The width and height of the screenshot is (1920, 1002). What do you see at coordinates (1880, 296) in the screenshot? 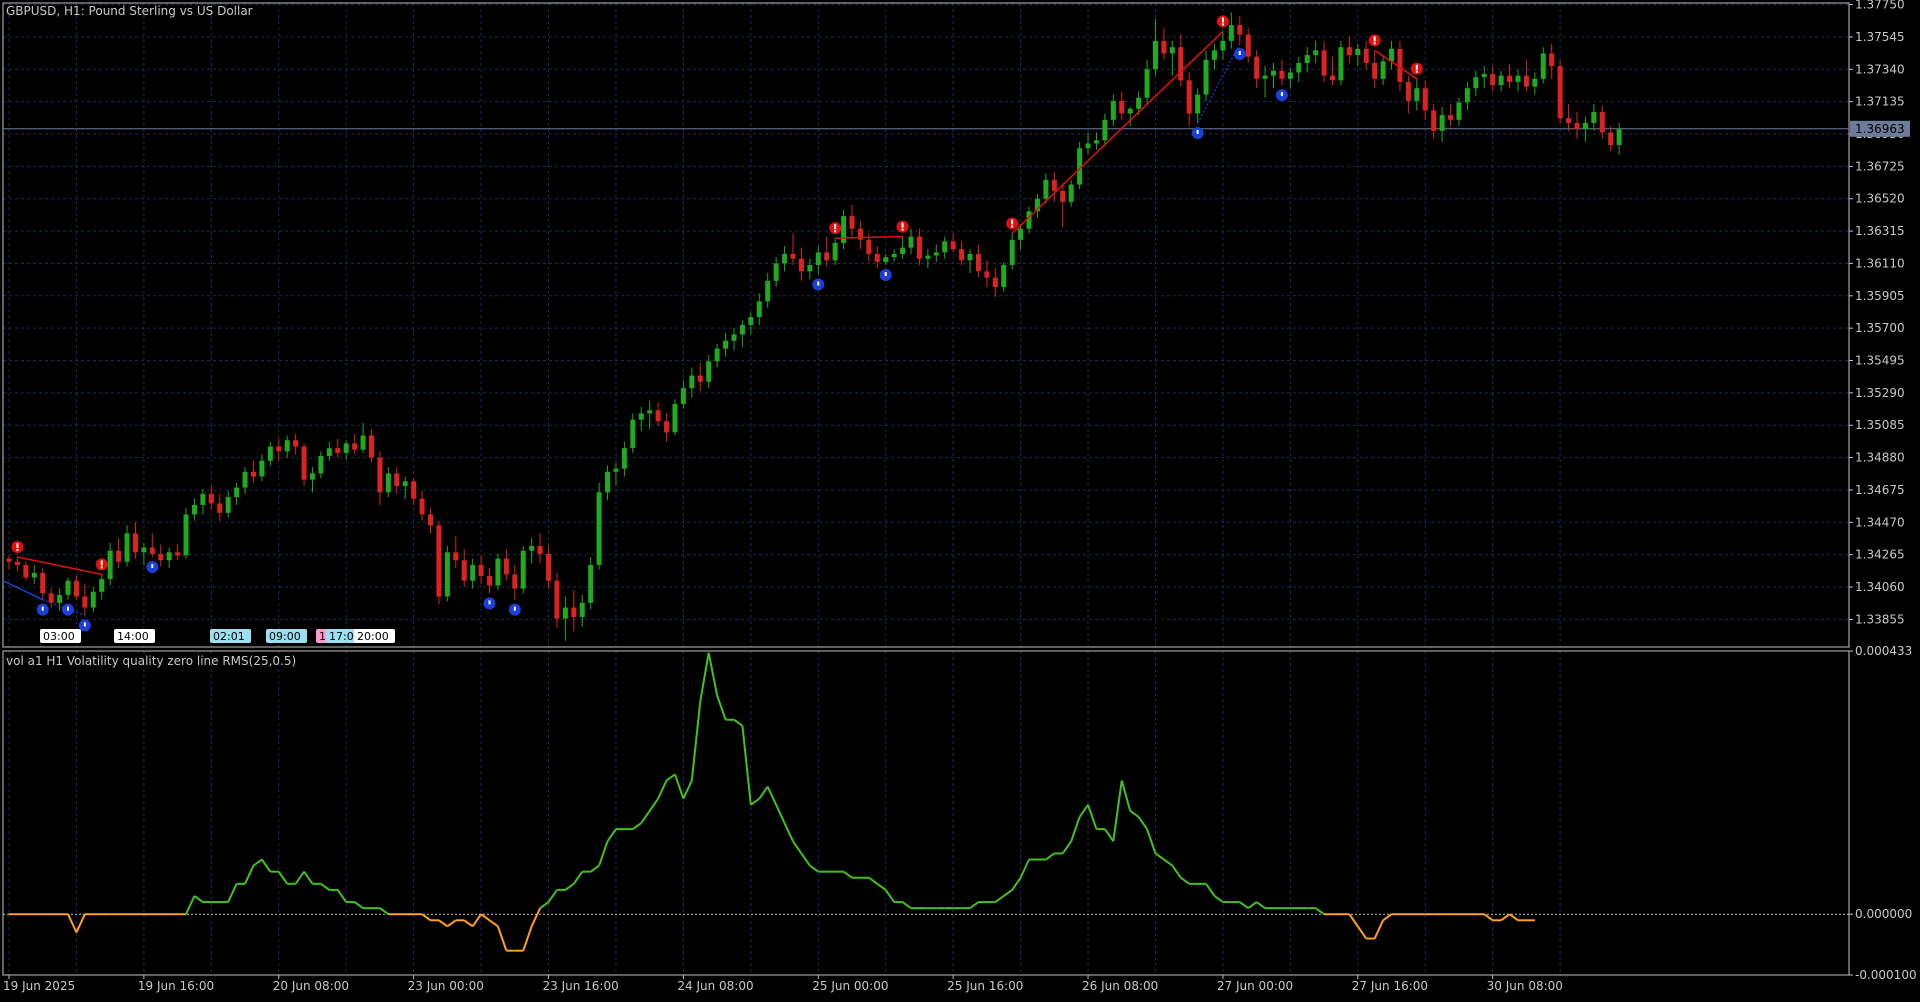
I see `price-tick-label: 1.35905` at bounding box center [1880, 296].